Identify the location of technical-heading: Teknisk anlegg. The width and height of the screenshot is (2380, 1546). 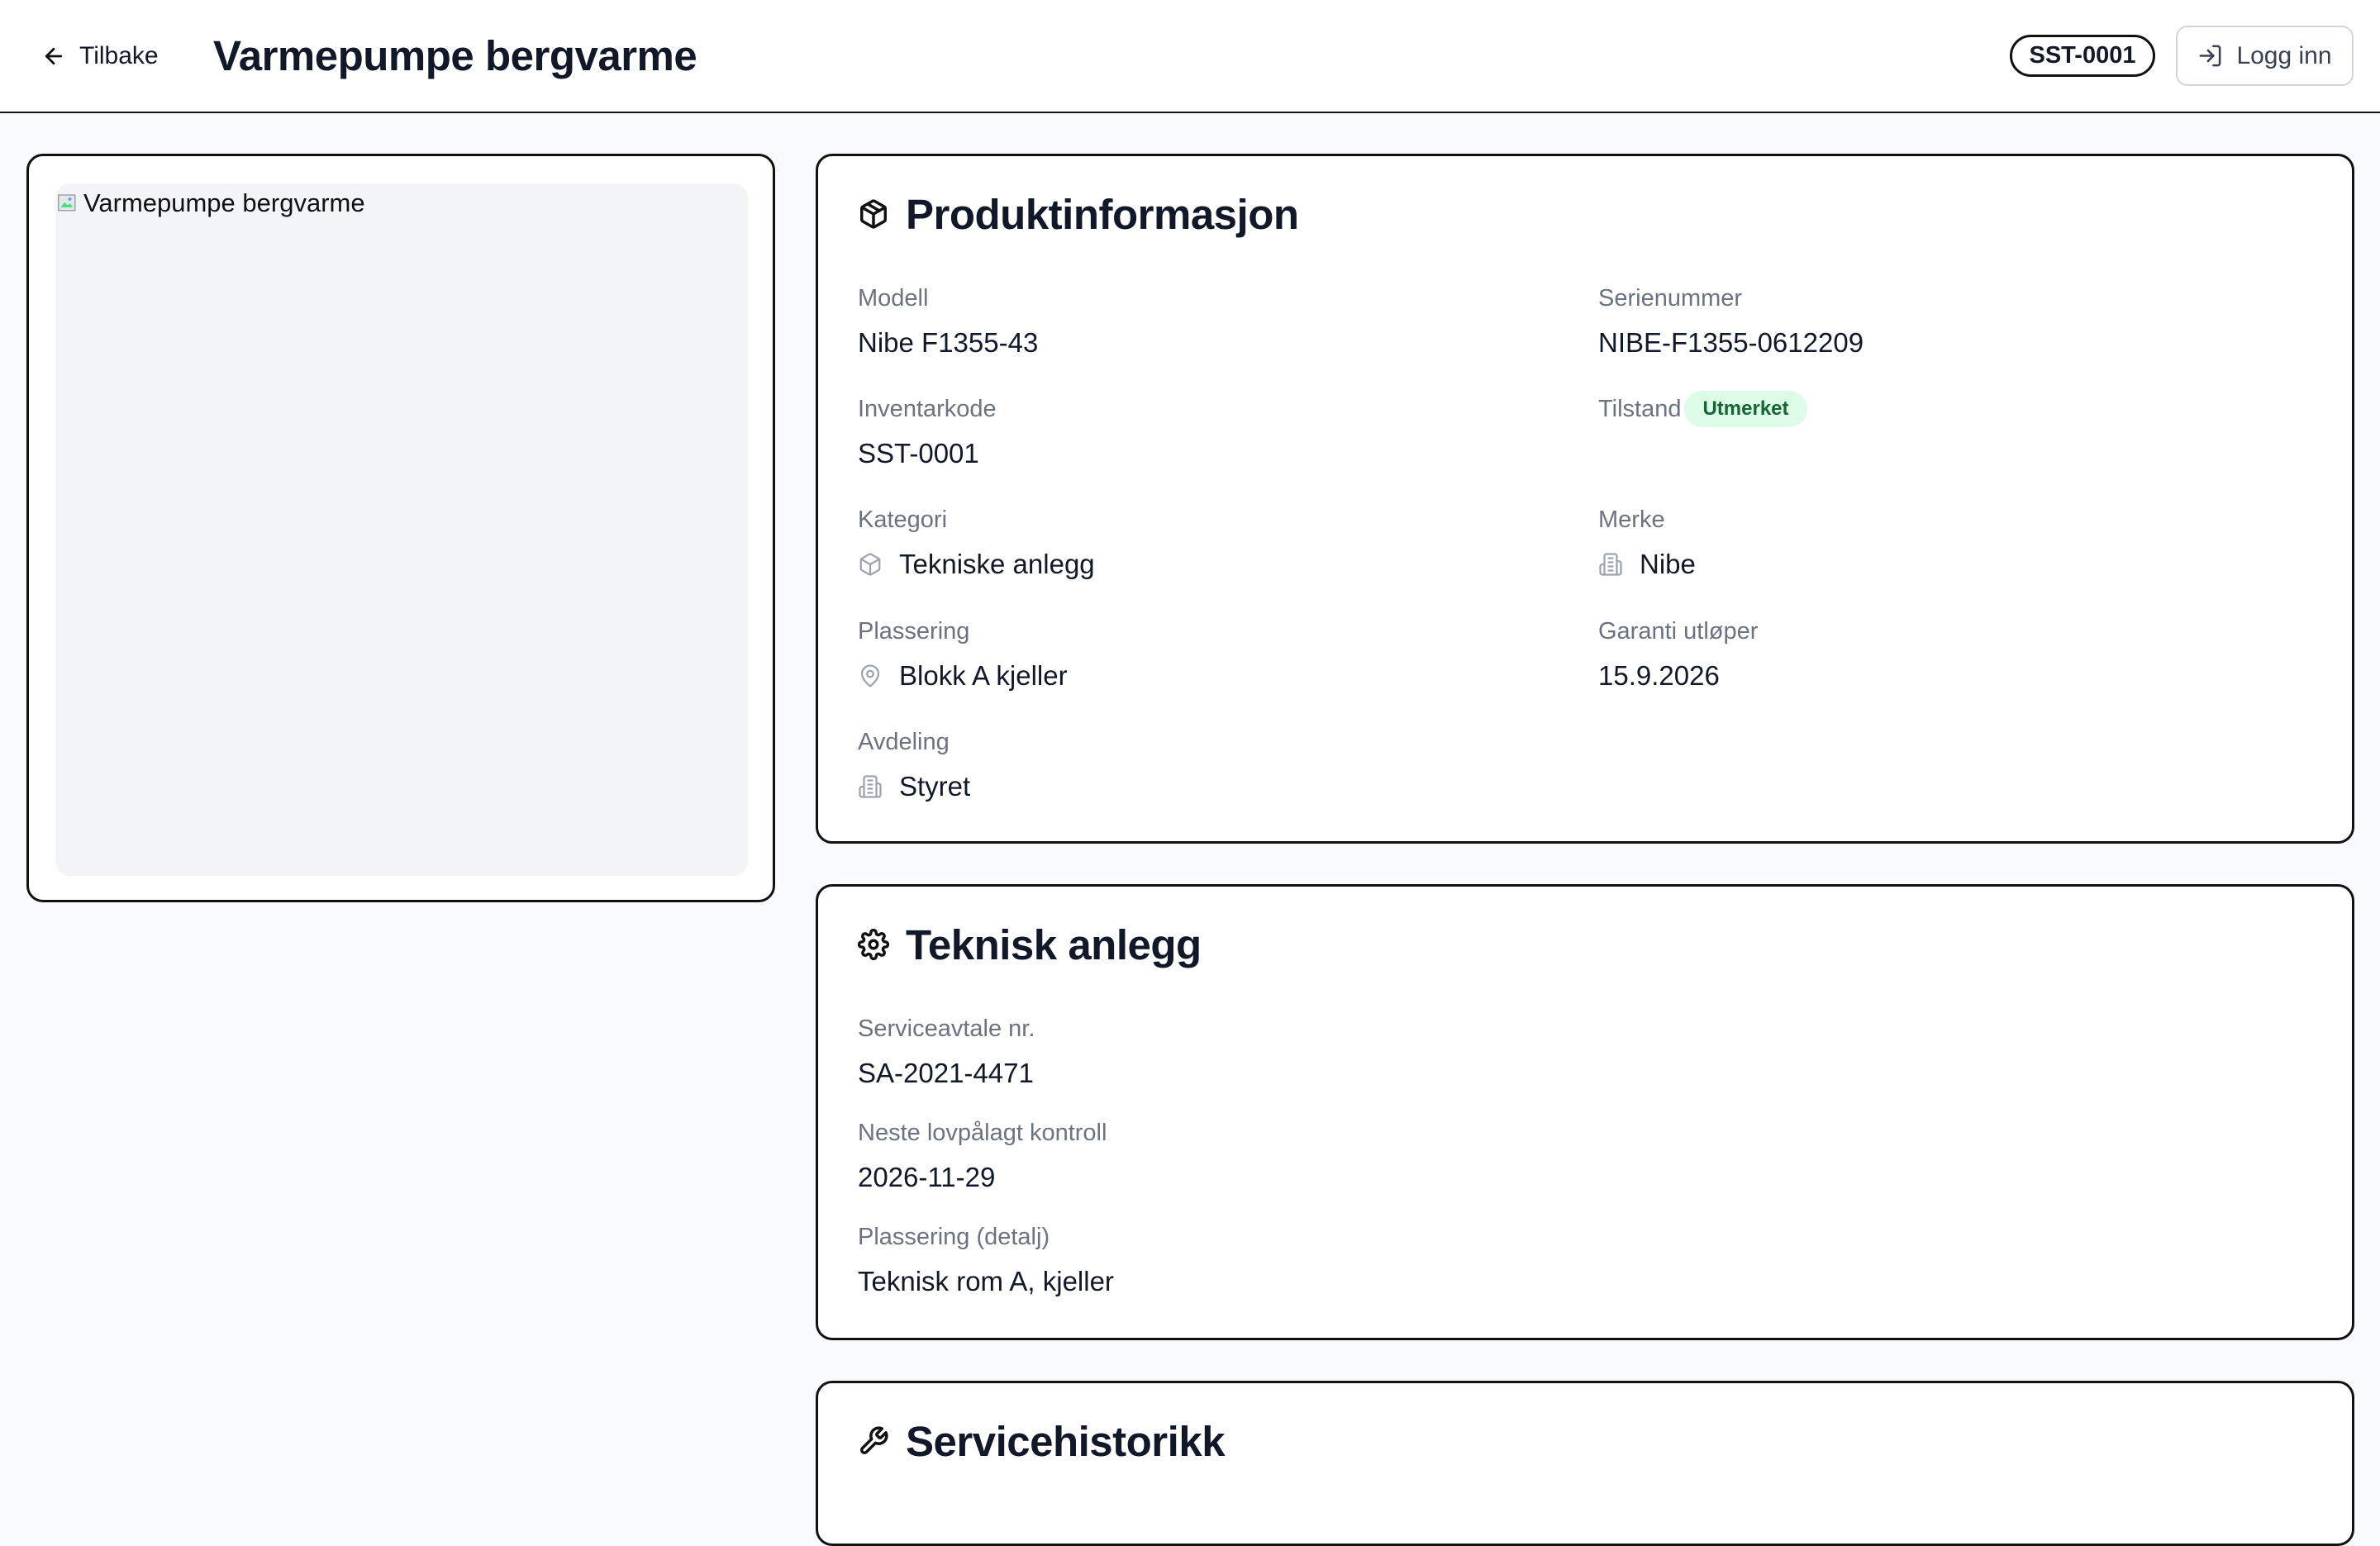
(1030, 944).